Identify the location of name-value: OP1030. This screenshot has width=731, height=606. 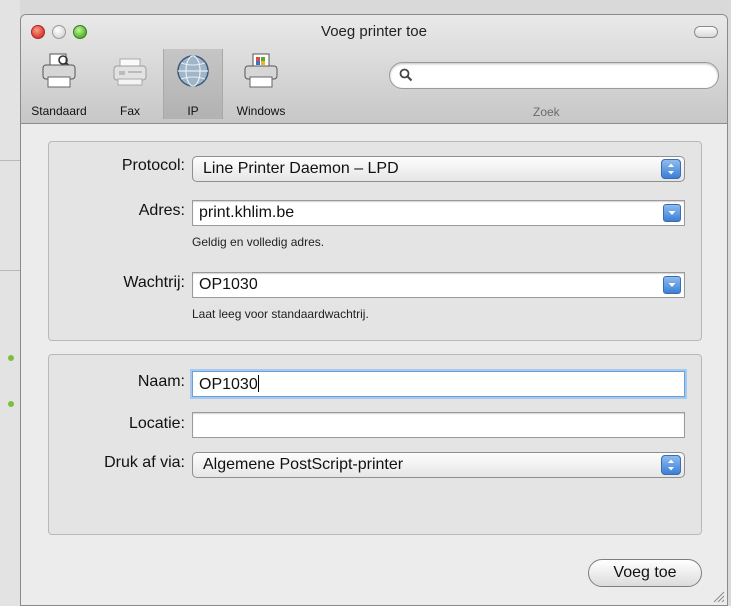
(228, 384).